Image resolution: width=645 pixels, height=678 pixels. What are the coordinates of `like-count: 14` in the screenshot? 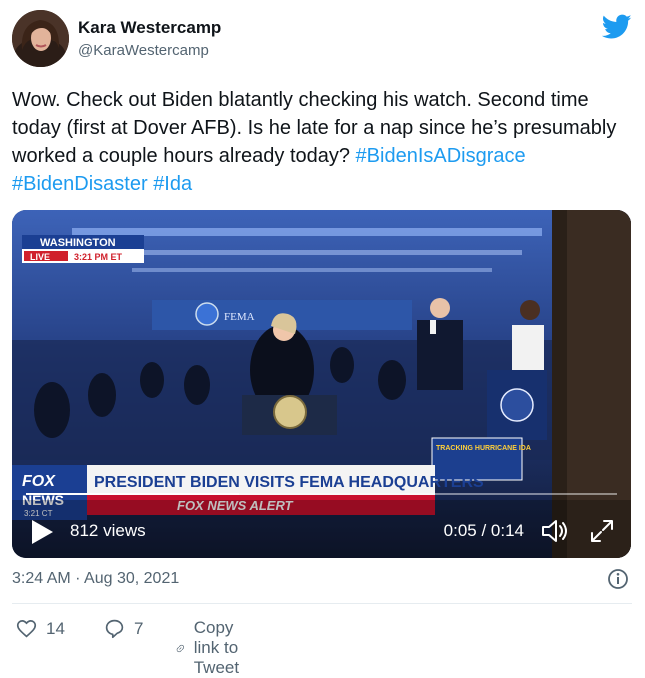 It's located at (55, 628).